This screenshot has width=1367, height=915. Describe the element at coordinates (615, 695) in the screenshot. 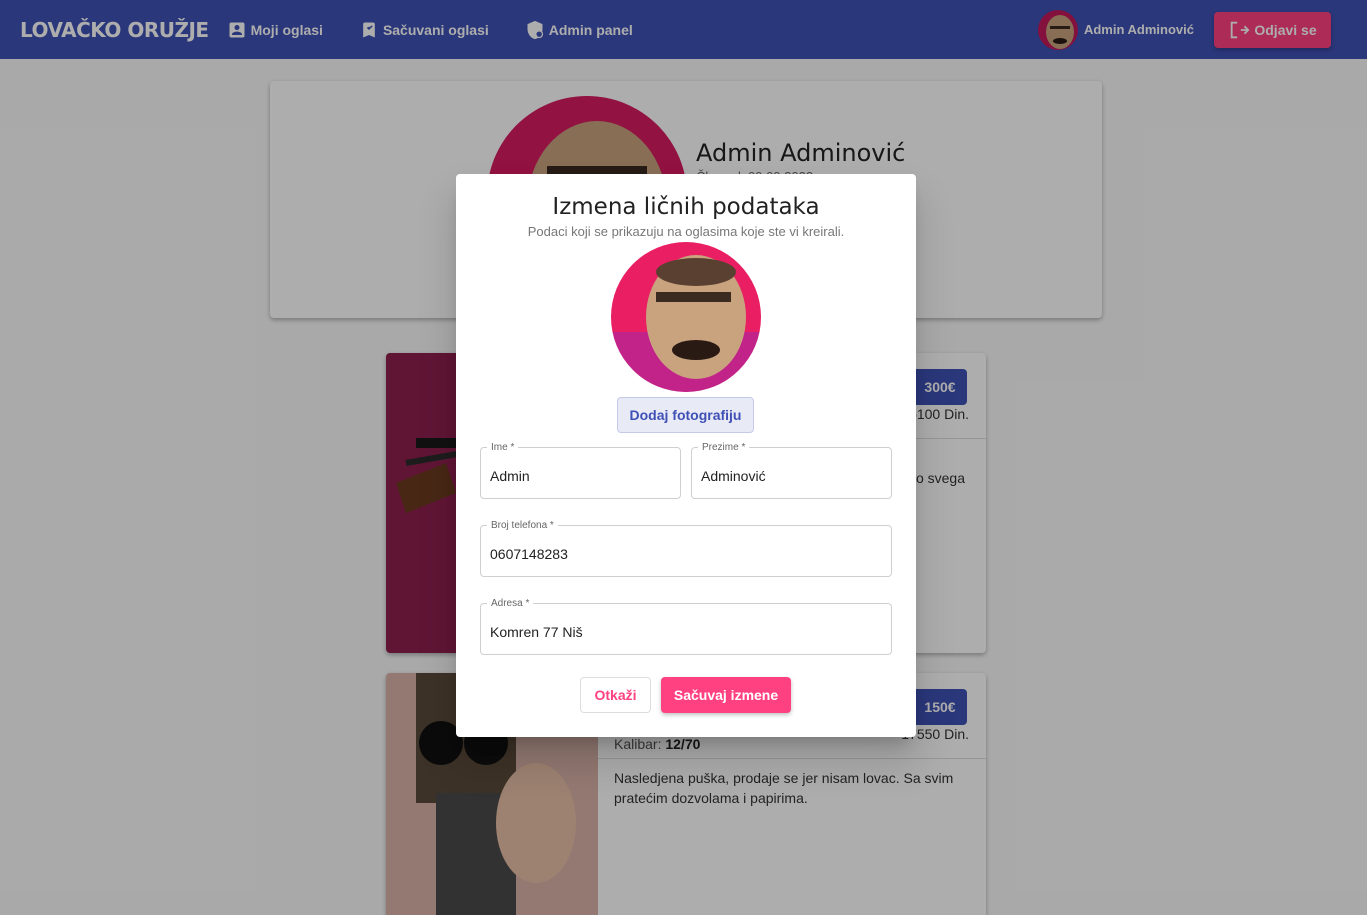

I see `cancel-button: Otkaži` at that location.